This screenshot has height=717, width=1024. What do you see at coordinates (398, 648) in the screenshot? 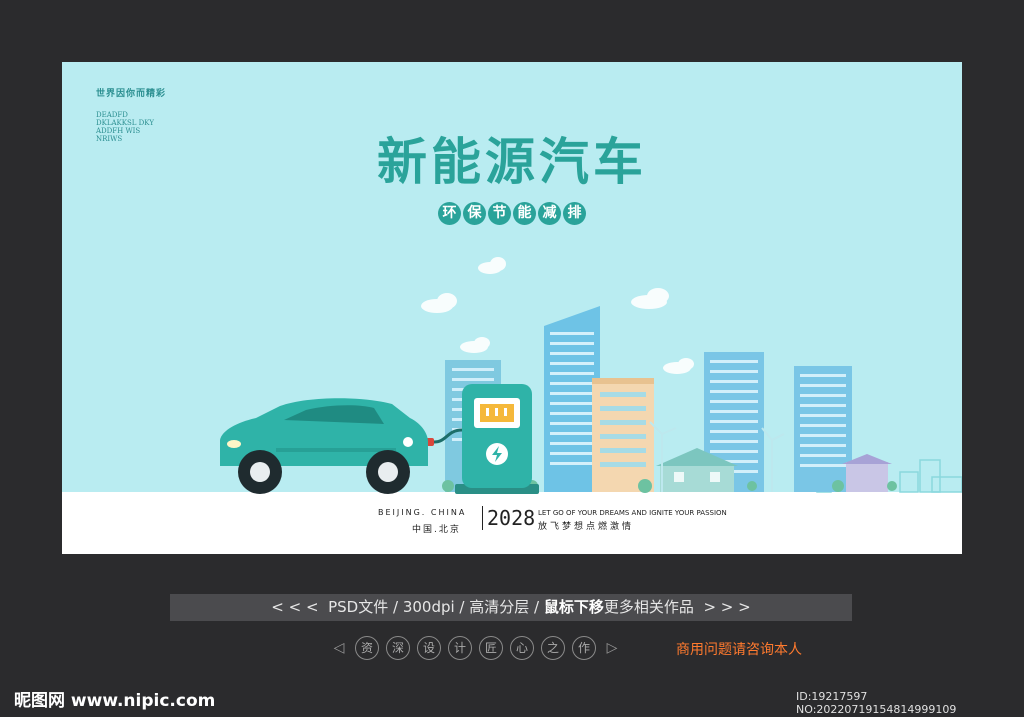
I see `badge-char: 深` at bounding box center [398, 648].